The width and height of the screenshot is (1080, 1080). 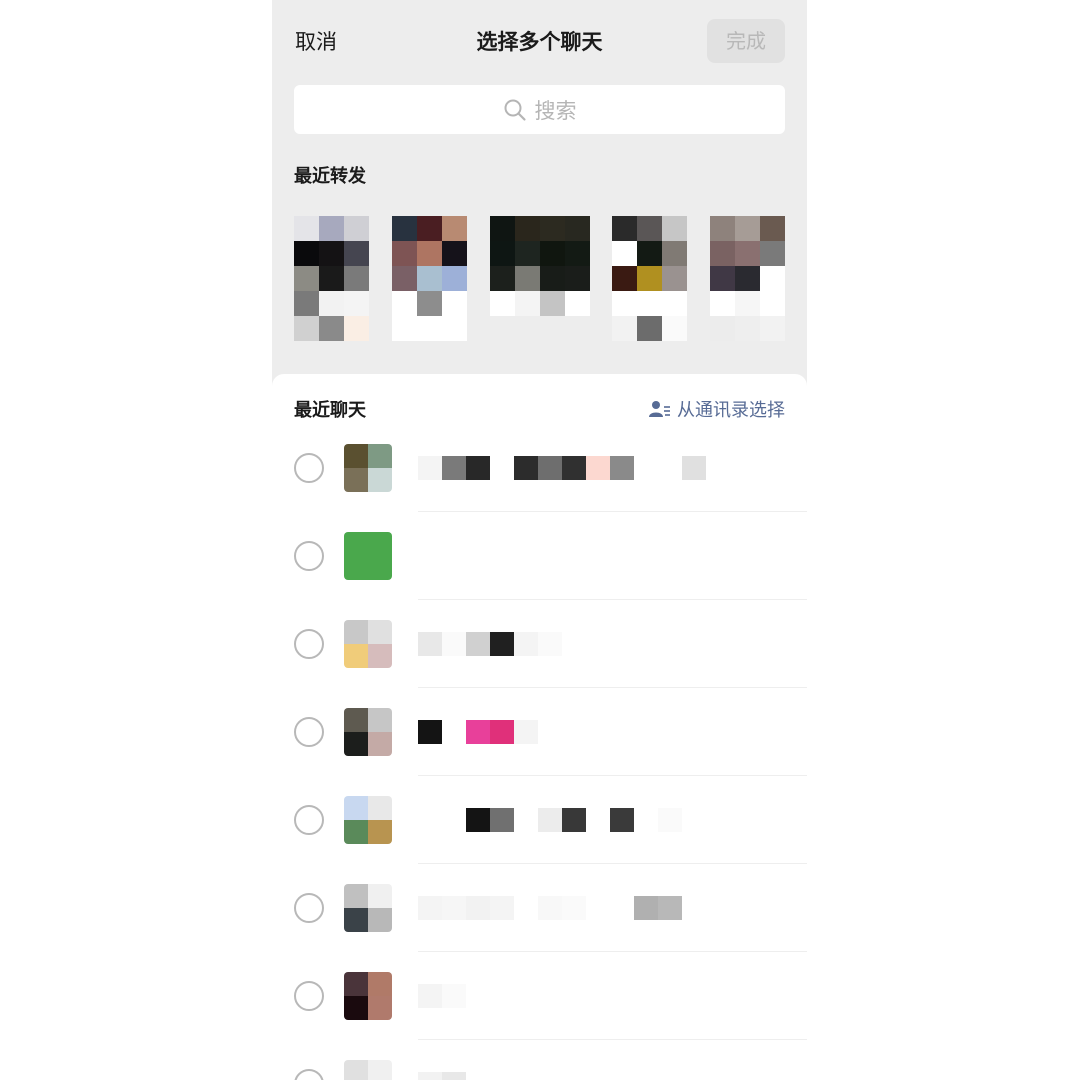 I want to click on done-button: 完成, so click(x=746, y=41).